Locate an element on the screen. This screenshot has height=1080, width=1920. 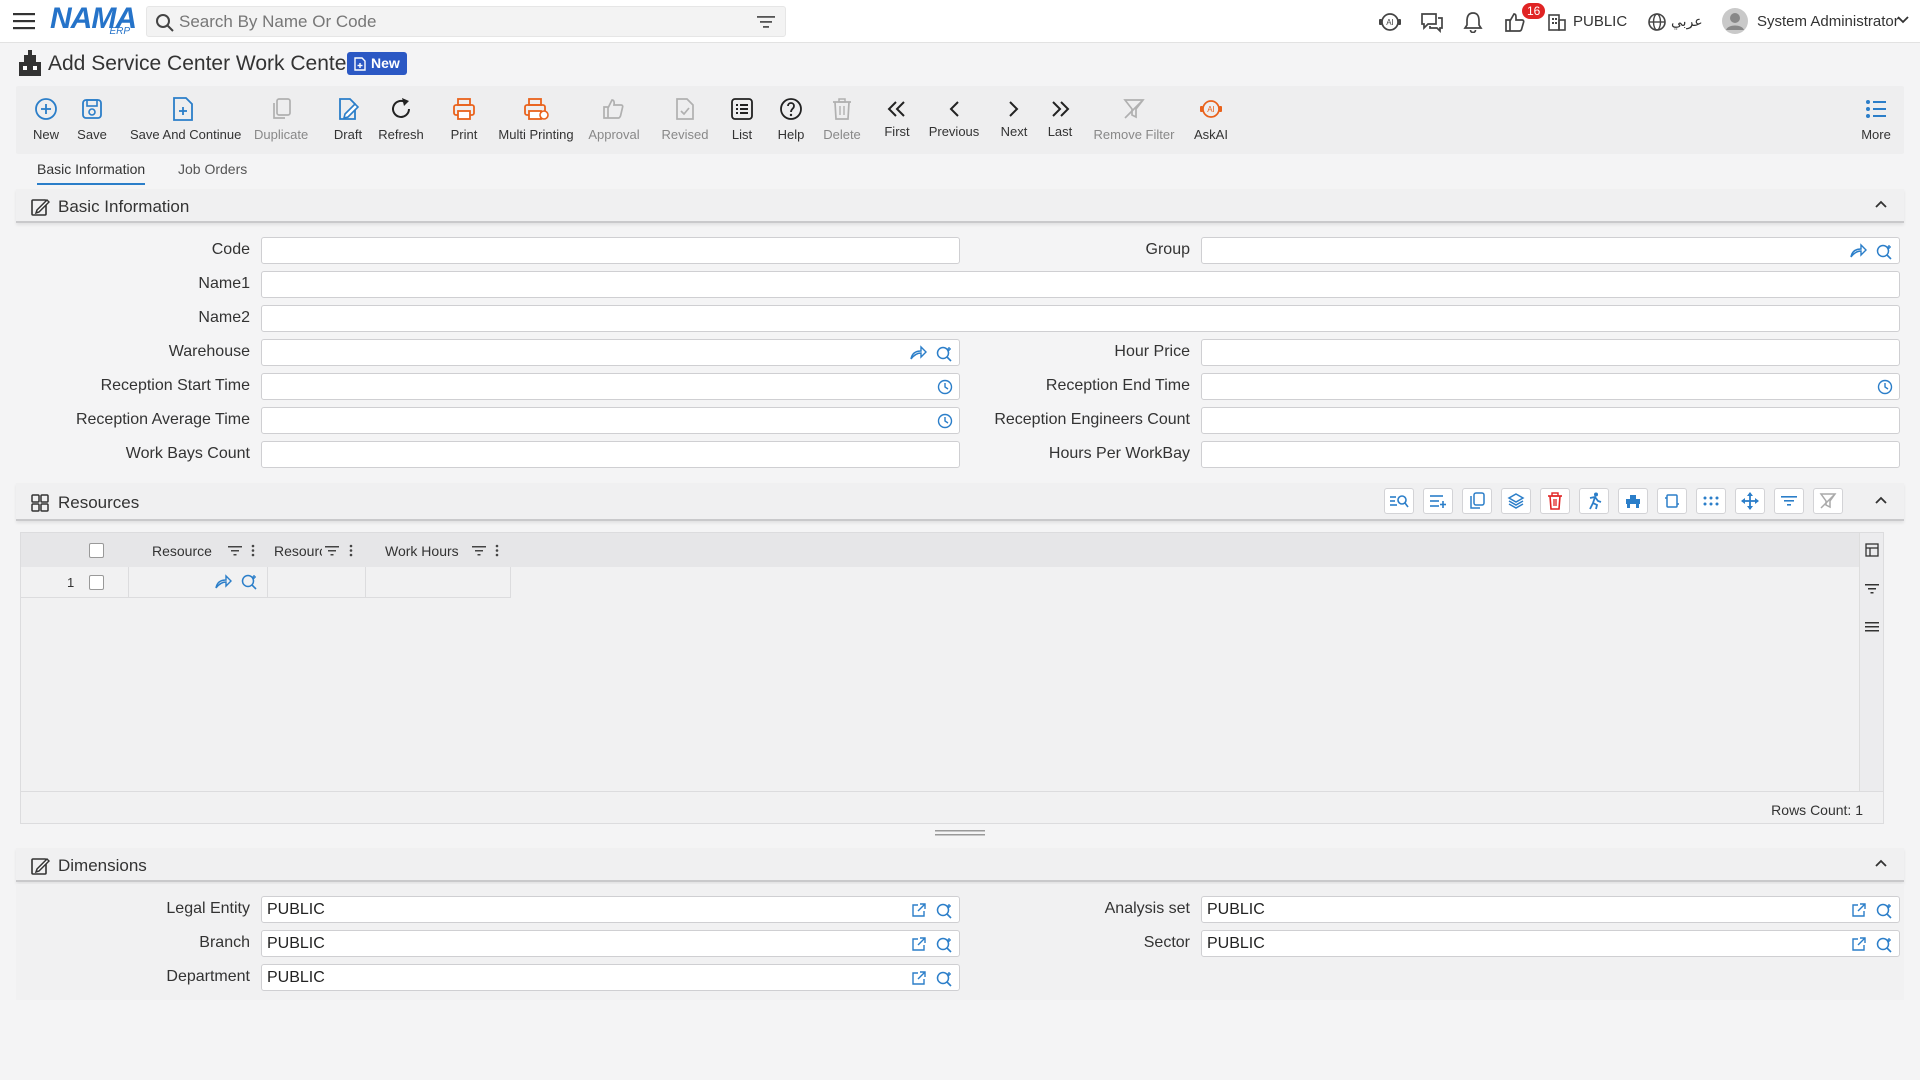
duplicate-button: Duplicate is located at coordinates (281, 123).